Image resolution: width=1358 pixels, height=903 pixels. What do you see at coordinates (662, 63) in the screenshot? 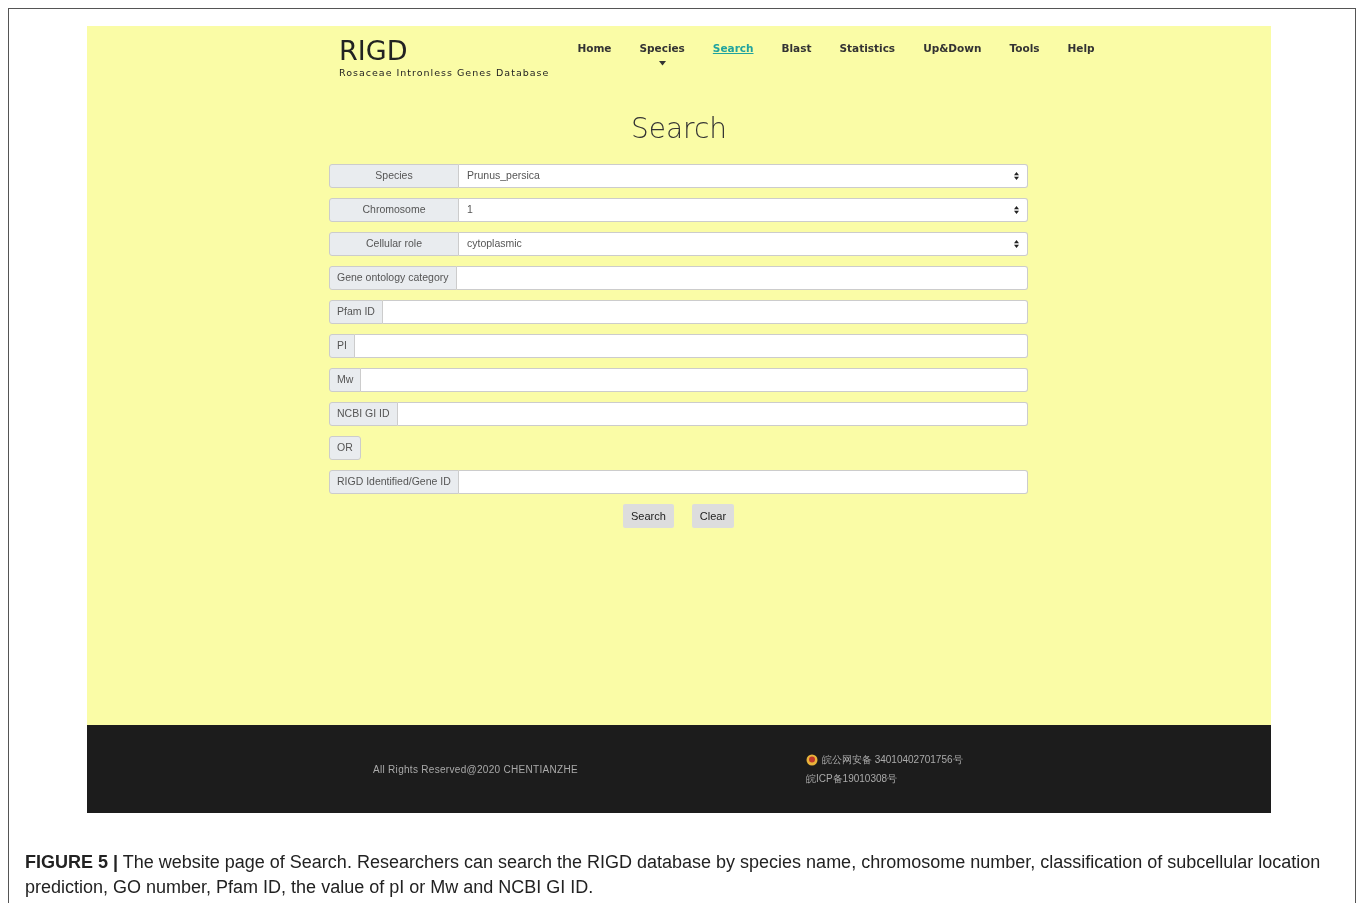
I see `caret-icon` at bounding box center [662, 63].